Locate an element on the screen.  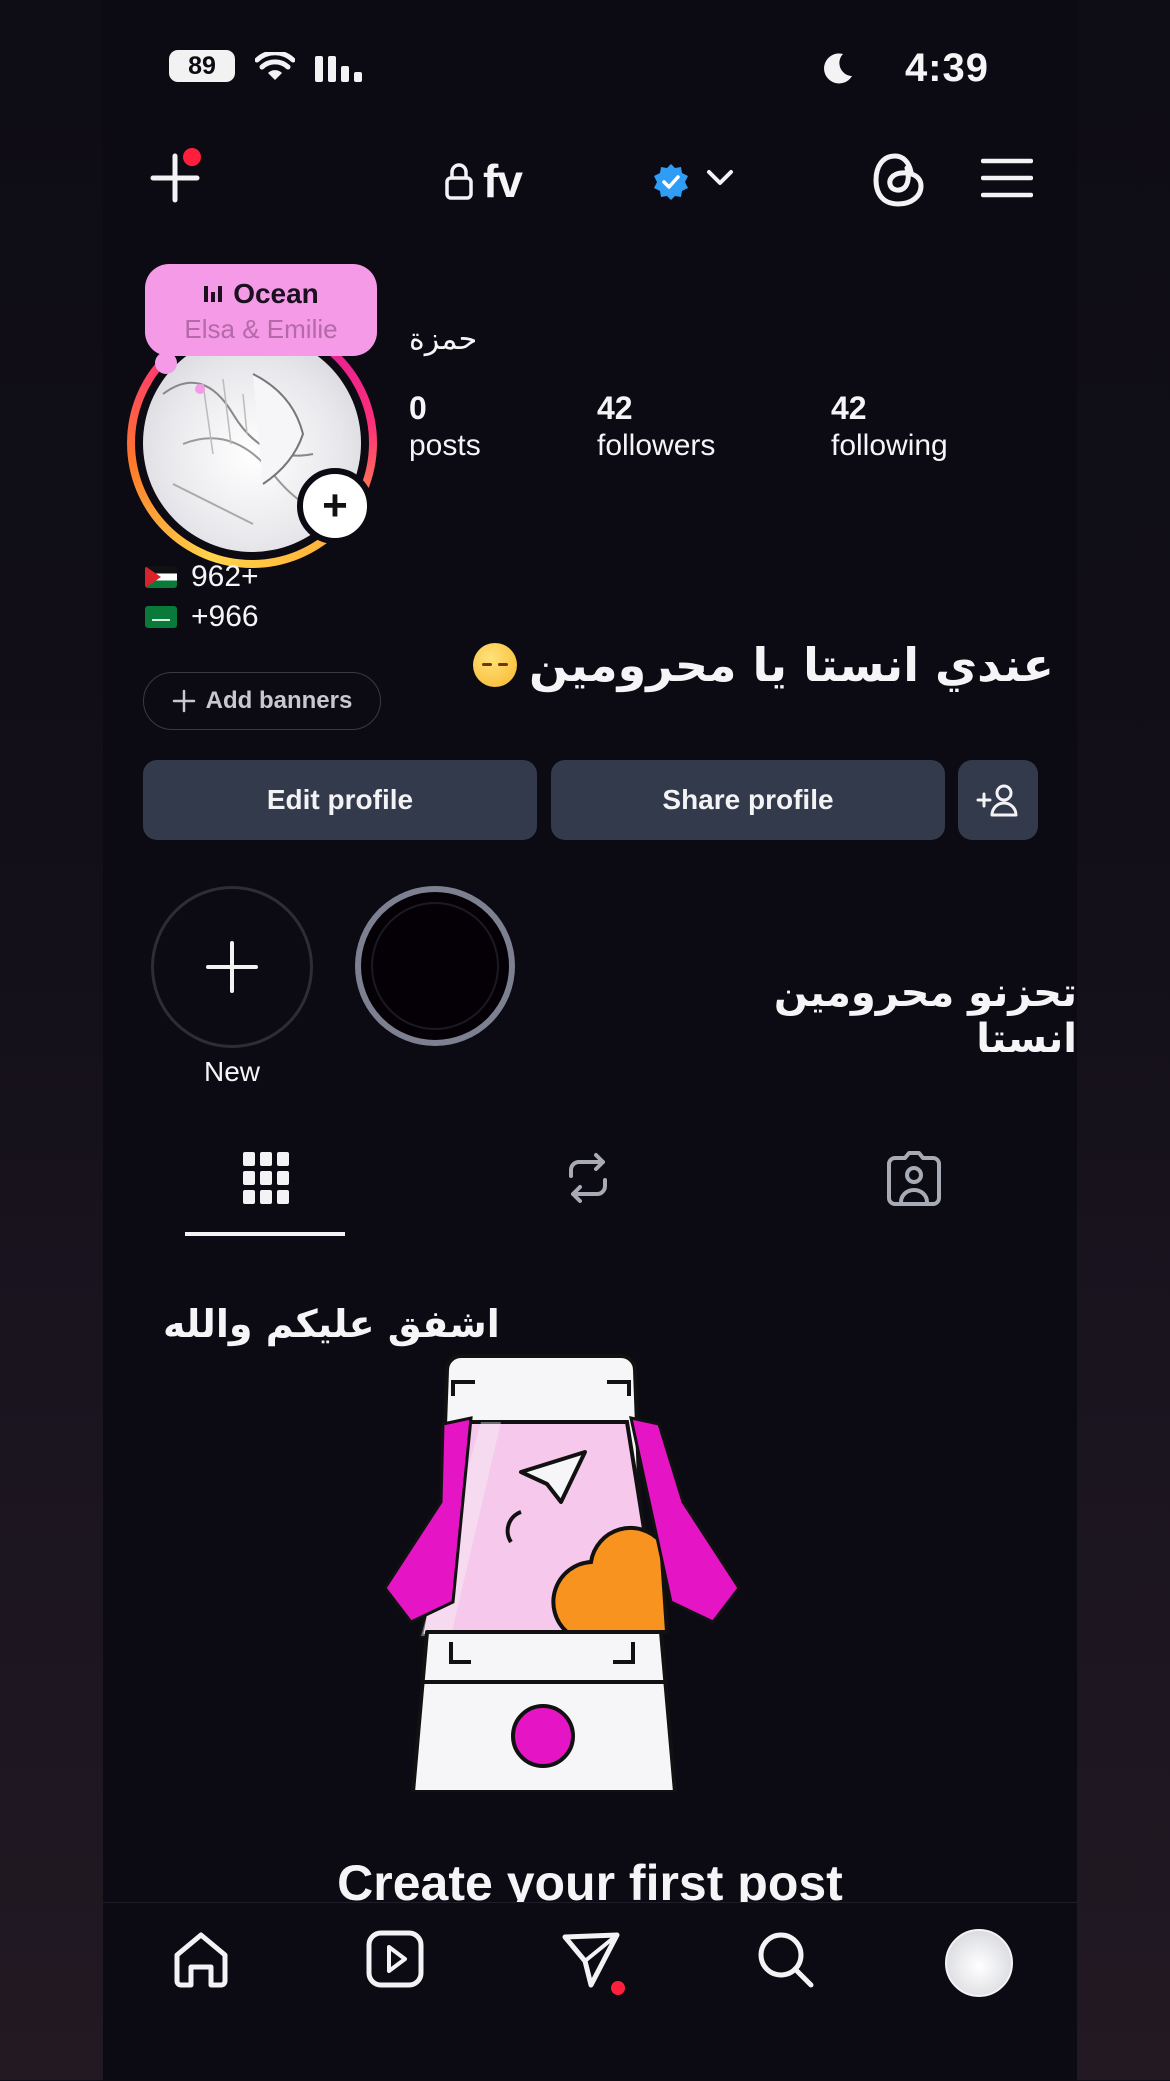
camera-illustration is located at coordinates (562, 1573).